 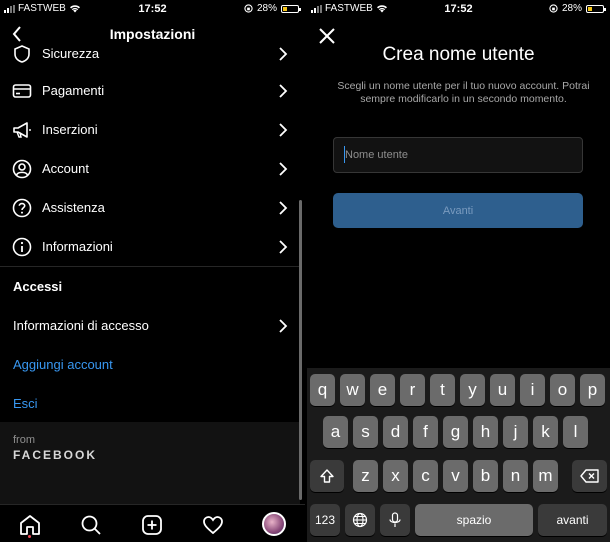 What do you see at coordinates (150, 266) in the screenshot?
I see `divider` at bounding box center [150, 266].